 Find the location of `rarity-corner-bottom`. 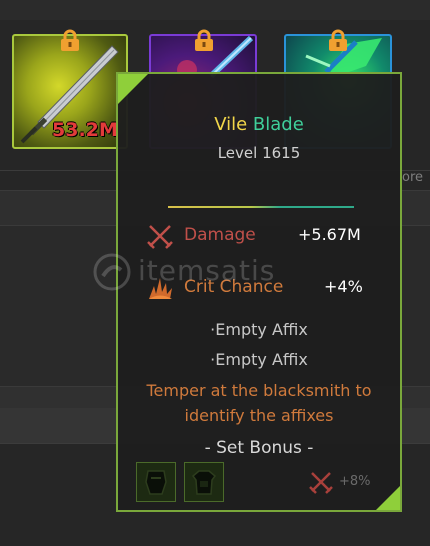

rarity-corner-bottom is located at coordinates (388, 498).